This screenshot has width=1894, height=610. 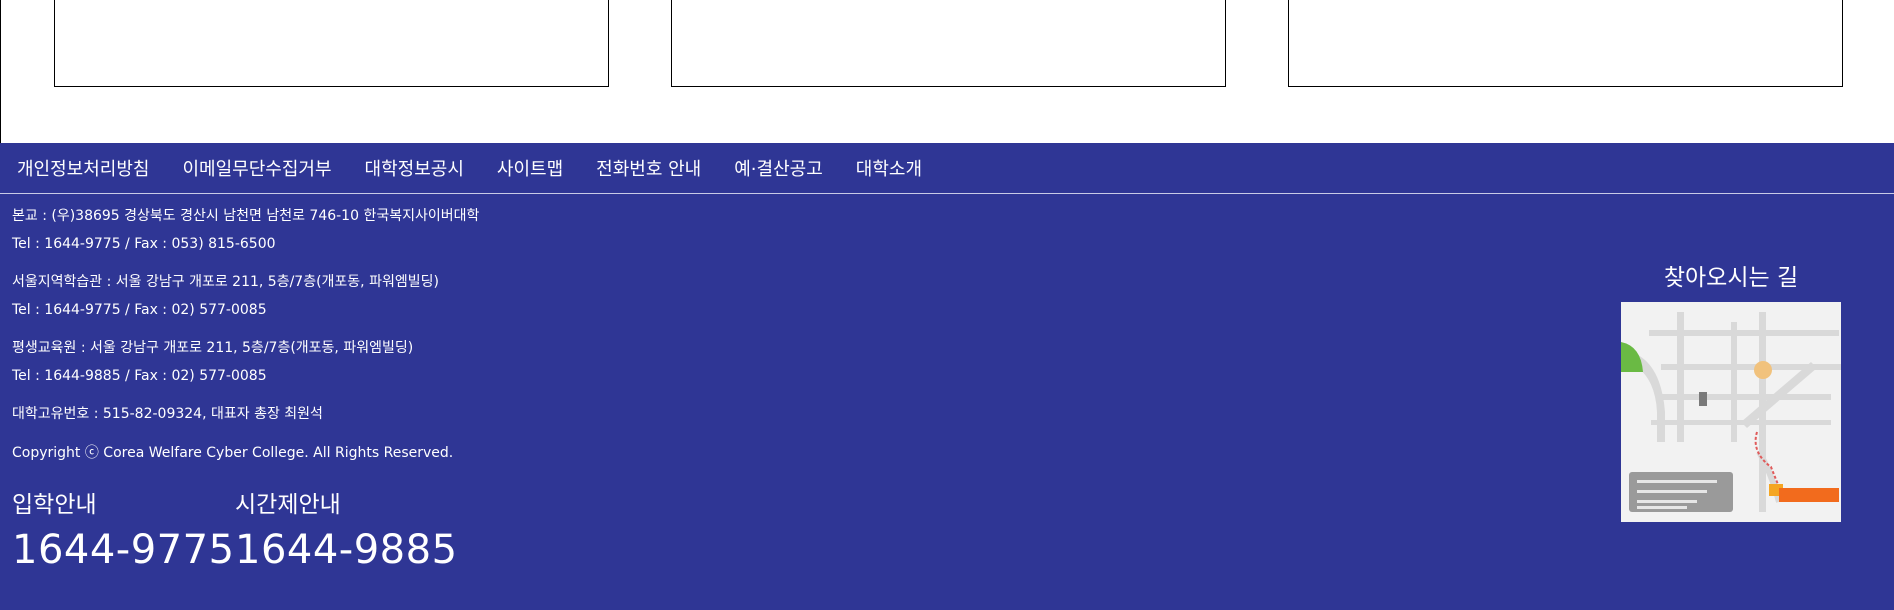 I want to click on lifelong-edu-tel: Tel : 1644-9885 / Fax : 02) 577-0085, so click(x=139, y=376).